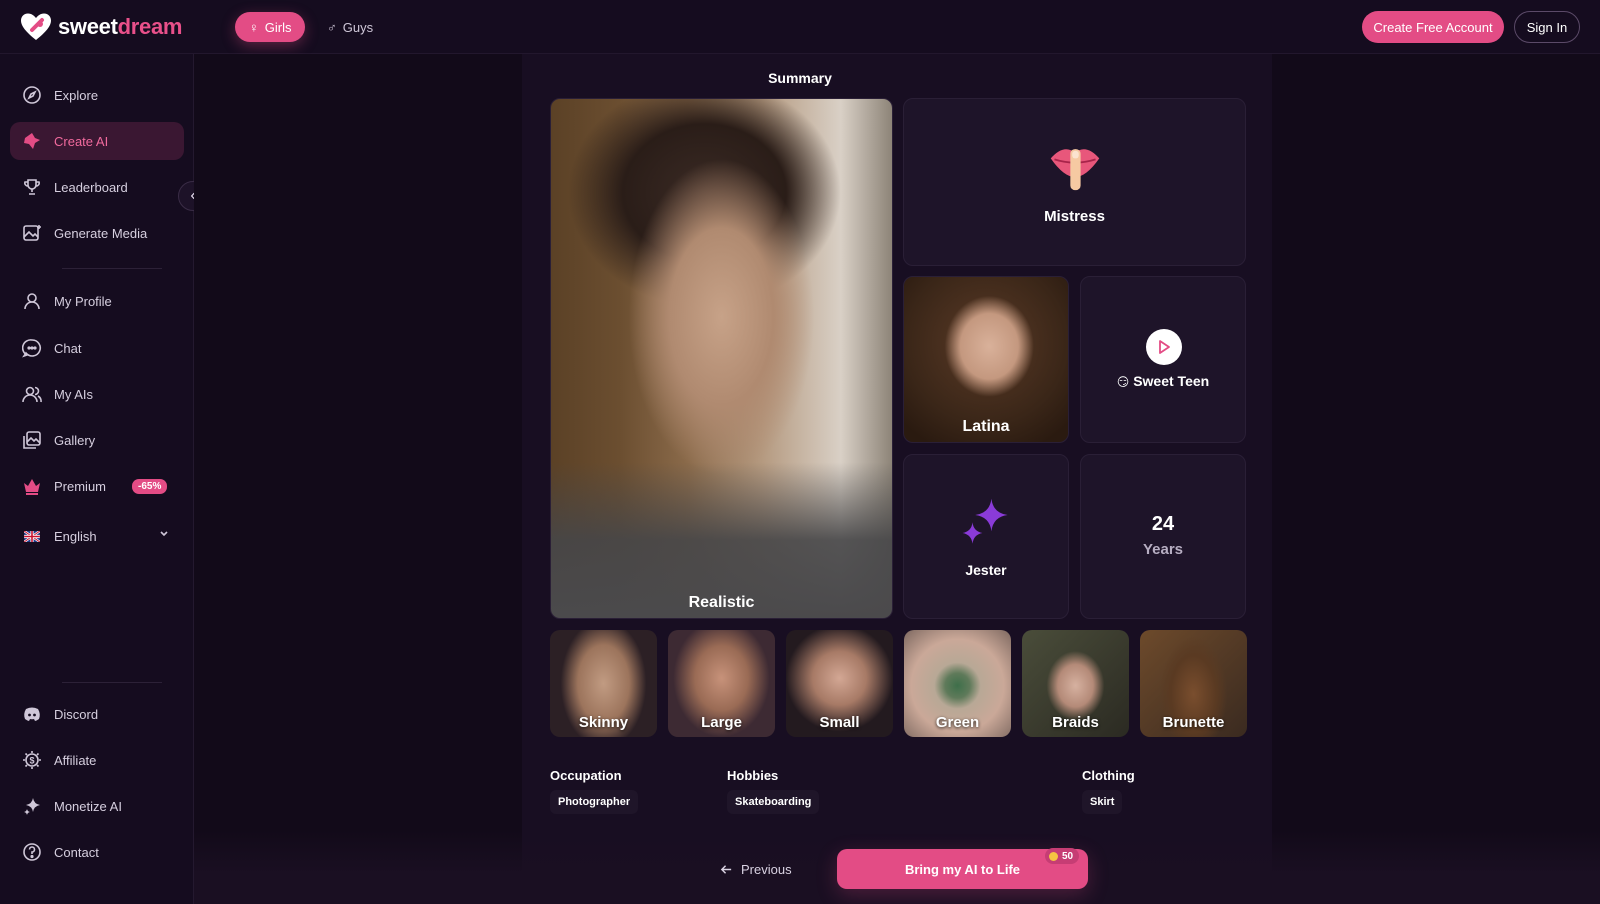 The width and height of the screenshot is (1600, 904). What do you see at coordinates (721, 683) in the screenshot?
I see `attribute-card-butt: Large` at bounding box center [721, 683].